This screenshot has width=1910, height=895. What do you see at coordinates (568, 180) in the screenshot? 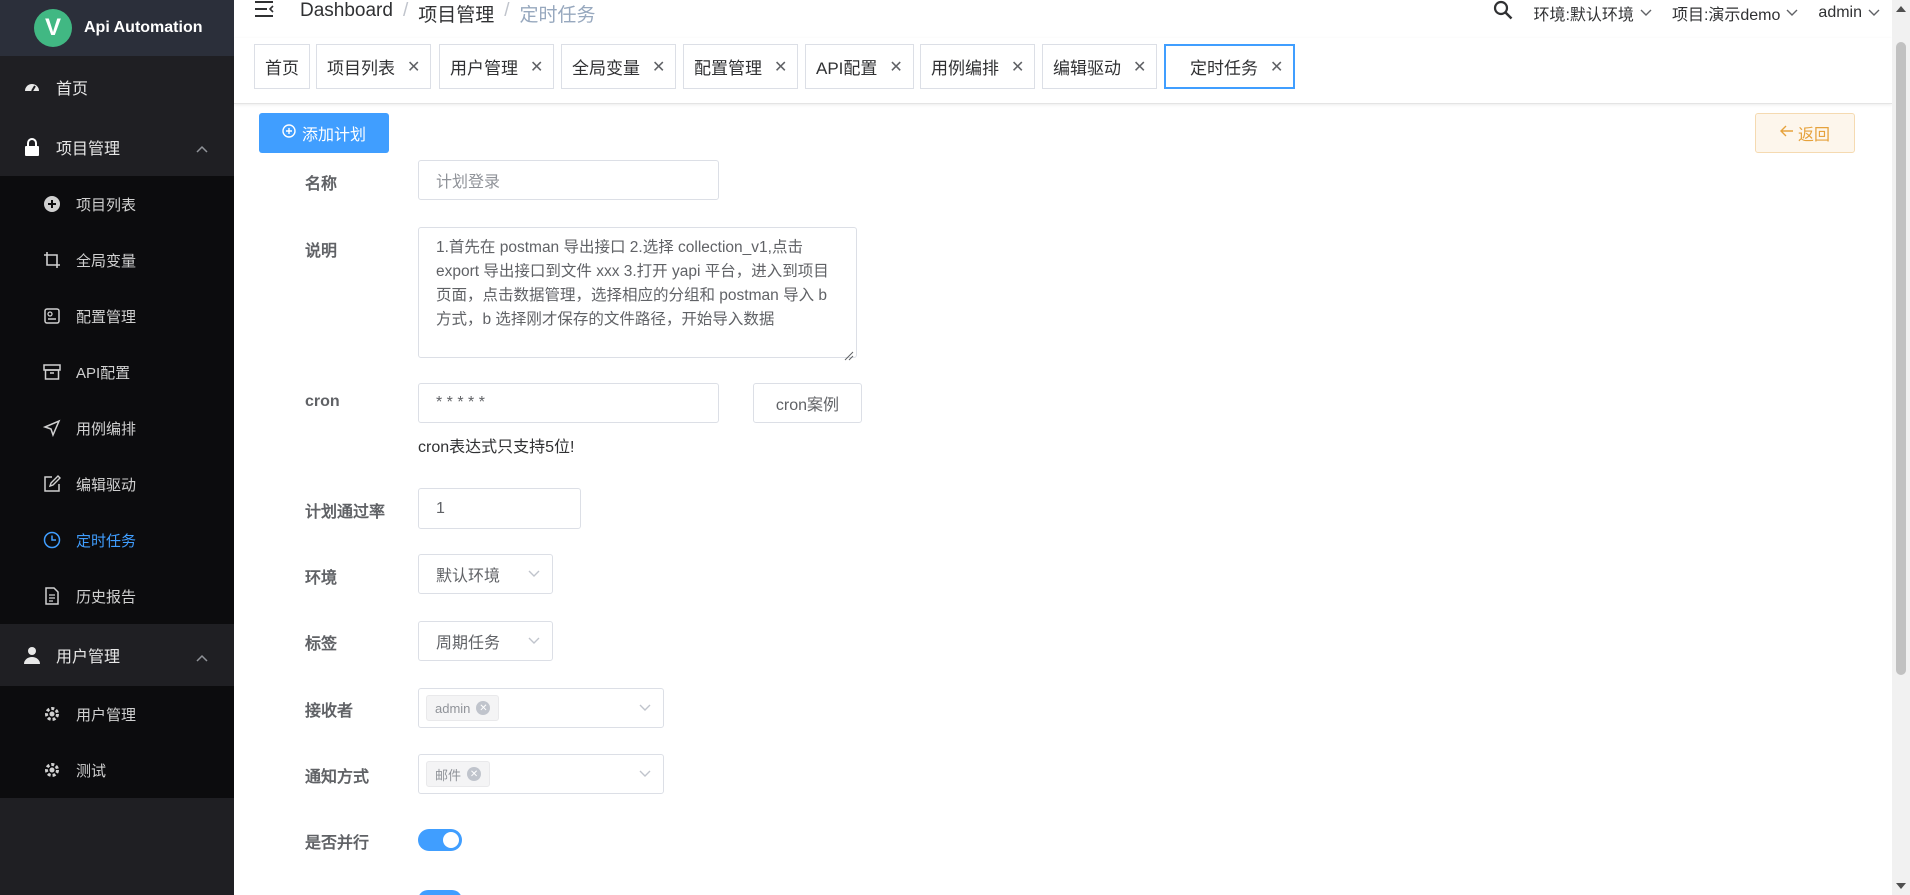
I see `name-input: 计划登录` at bounding box center [568, 180].